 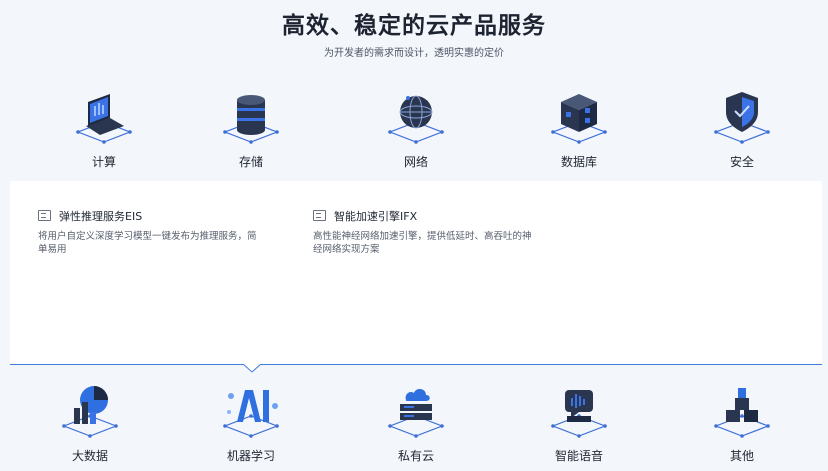 What do you see at coordinates (147, 243) in the screenshot?
I see `product-description: 将用户自定义深度学习模型一键发布为推理服务，简单易用` at bounding box center [147, 243].